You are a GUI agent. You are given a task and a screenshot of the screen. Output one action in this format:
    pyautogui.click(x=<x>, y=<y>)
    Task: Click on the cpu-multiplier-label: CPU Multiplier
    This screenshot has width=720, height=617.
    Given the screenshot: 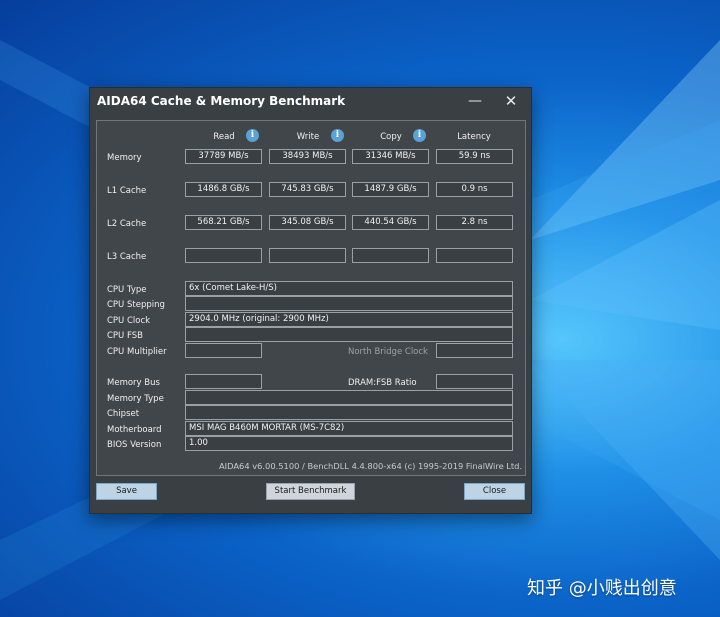 What is the action you would take?
    pyautogui.click(x=137, y=352)
    